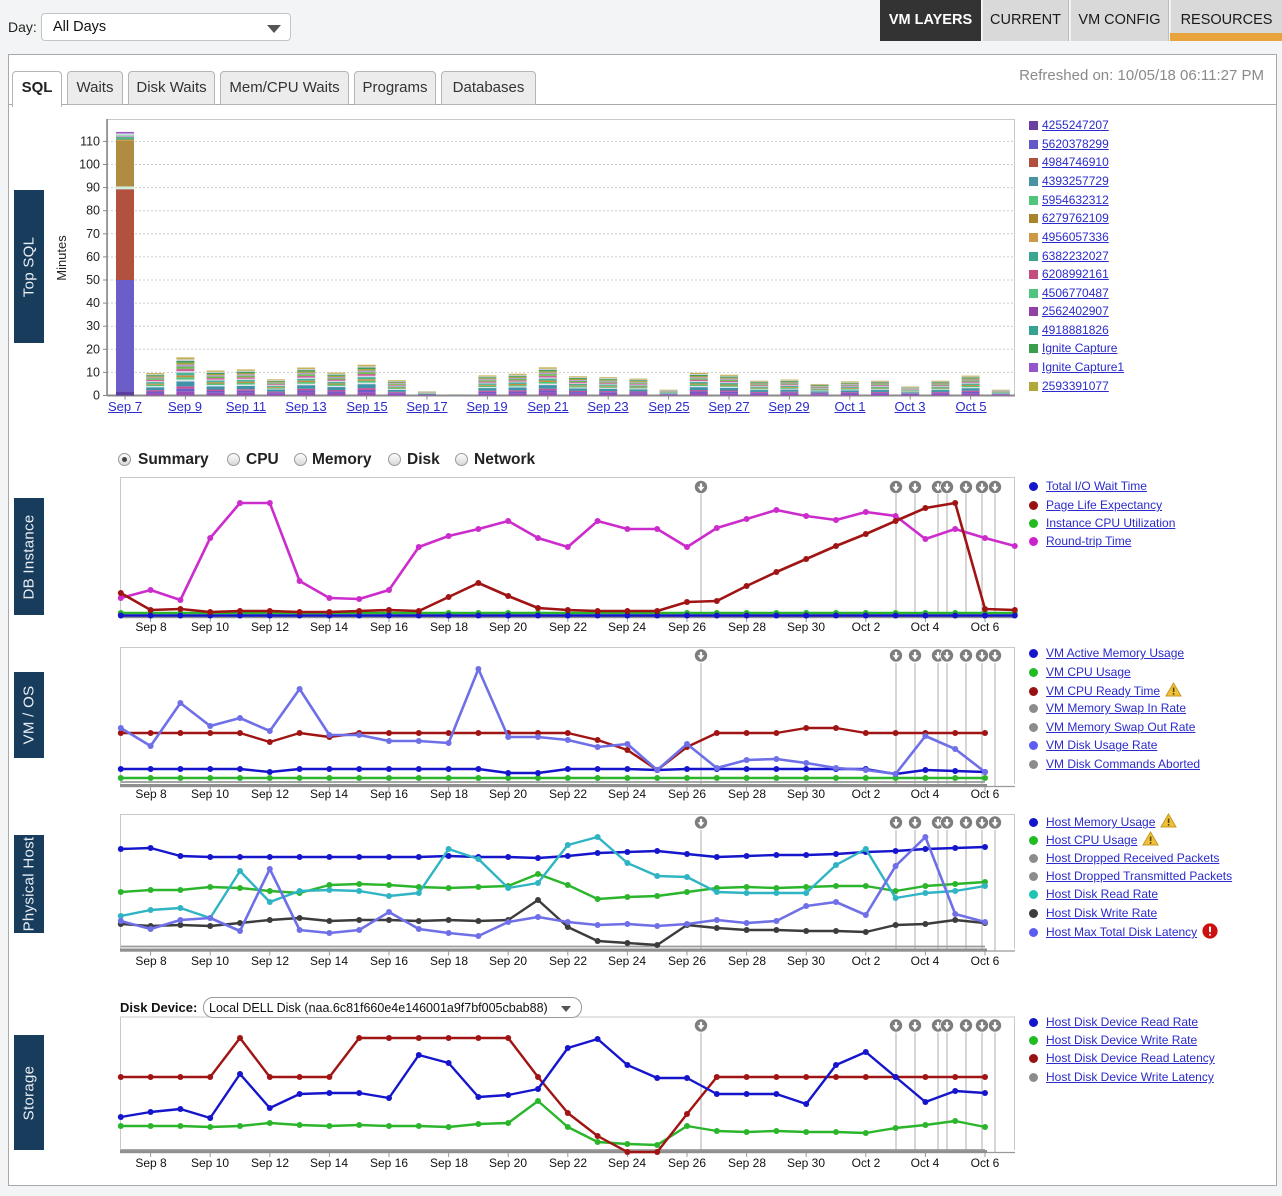 The height and width of the screenshot is (1196, 1282). I want to click on svg-text: 100, so click(89, 165).